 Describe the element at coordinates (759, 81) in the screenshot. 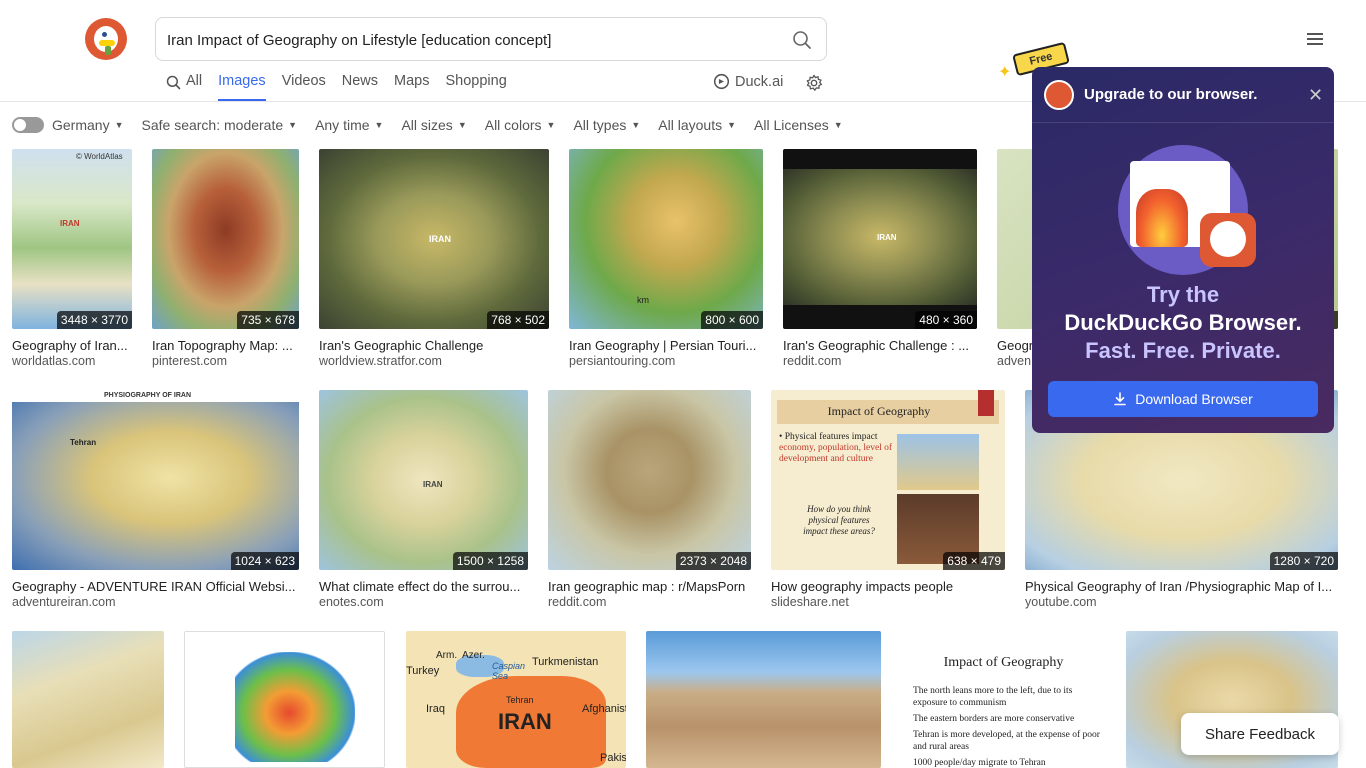

I see `duckai-label: Duck.ai` at that location.